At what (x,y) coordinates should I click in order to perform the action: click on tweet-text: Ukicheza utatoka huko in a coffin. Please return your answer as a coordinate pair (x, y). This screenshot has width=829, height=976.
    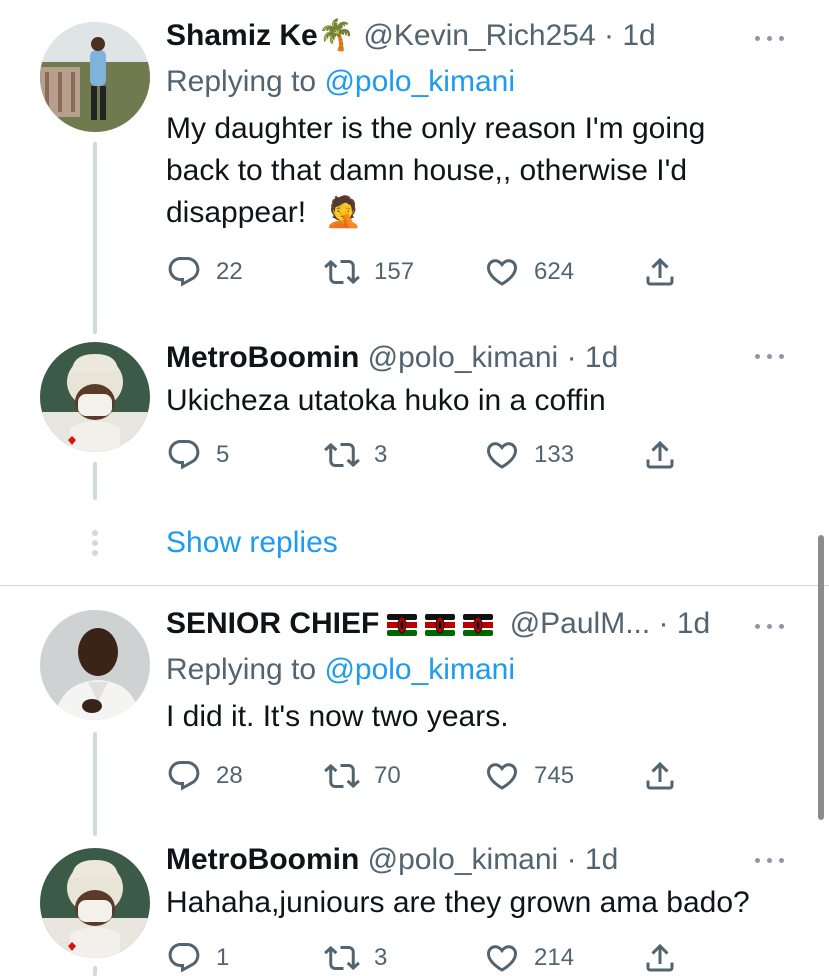
    Looking at the image, I should click on (467, 401).